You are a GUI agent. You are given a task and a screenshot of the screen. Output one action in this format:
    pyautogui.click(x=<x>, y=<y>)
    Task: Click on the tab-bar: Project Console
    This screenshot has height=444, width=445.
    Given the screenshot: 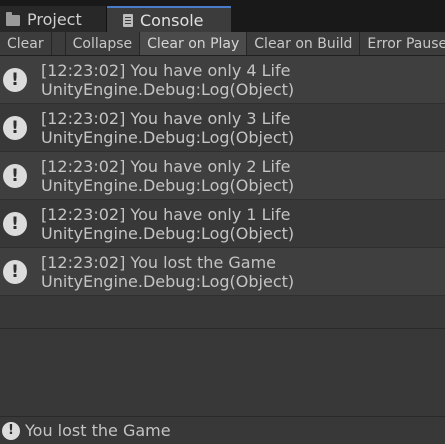 What is the action you would take?
    pyautogui.click(x=222, y=16)
    